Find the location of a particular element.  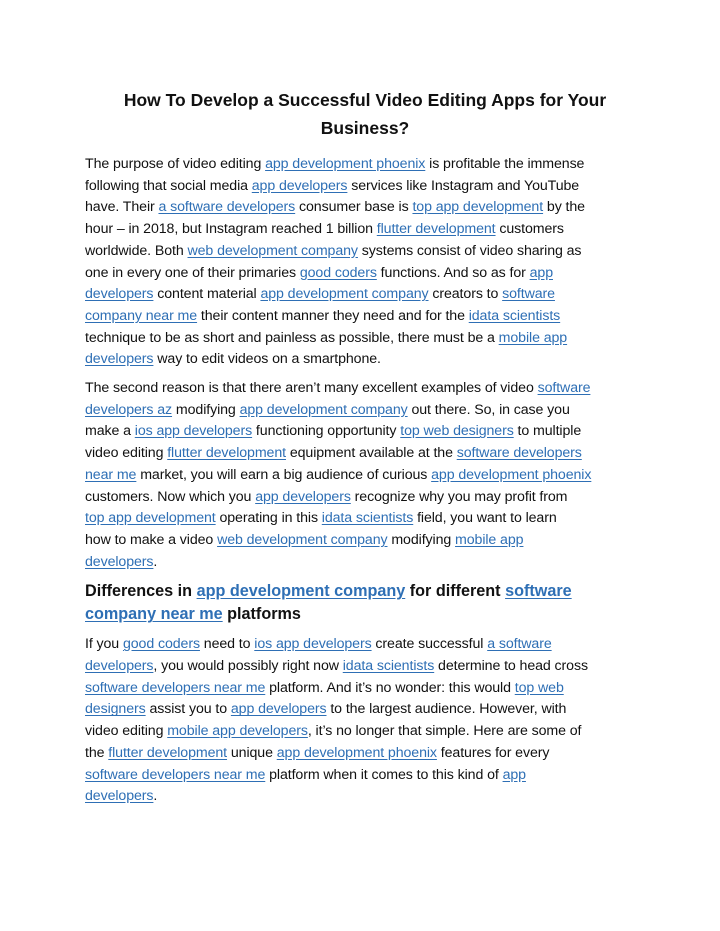

inline-link: software developers is located at coordinates (519, 453).